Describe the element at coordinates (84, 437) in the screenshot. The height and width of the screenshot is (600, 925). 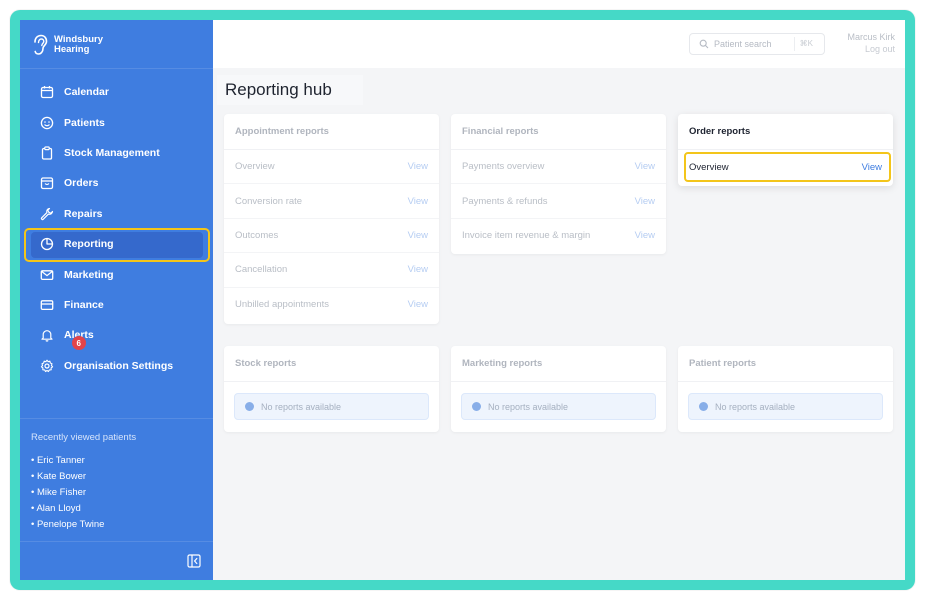
I see `recent-patients-heading: Recently viewed patients` at that location.